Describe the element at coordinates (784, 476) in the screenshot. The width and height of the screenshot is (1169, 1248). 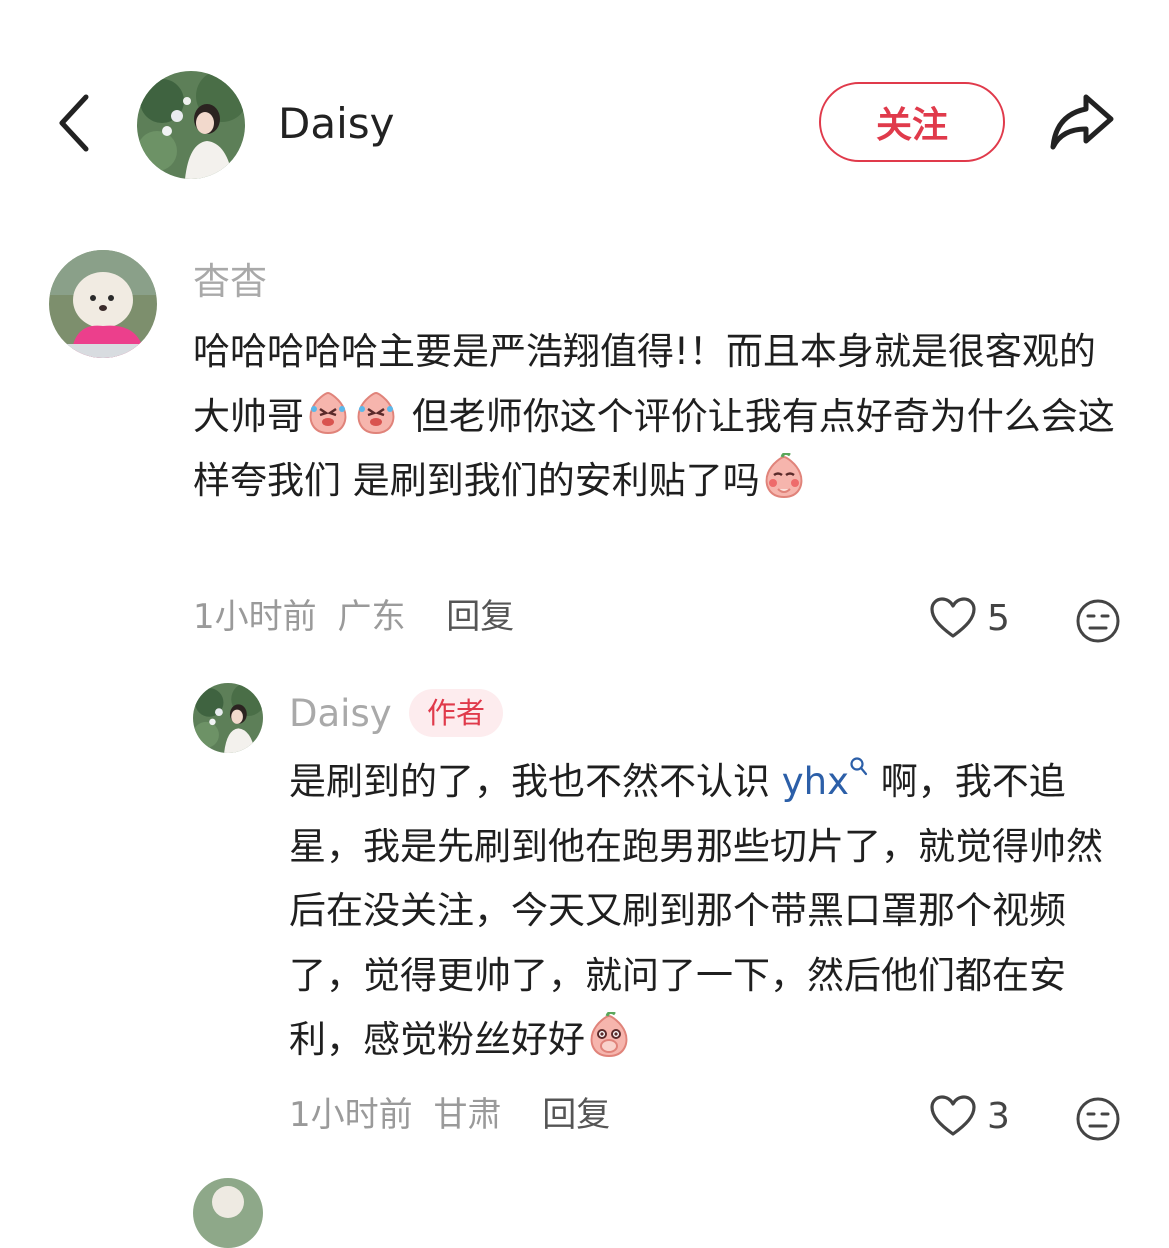
I see `shy-emoji-icon` at that location.